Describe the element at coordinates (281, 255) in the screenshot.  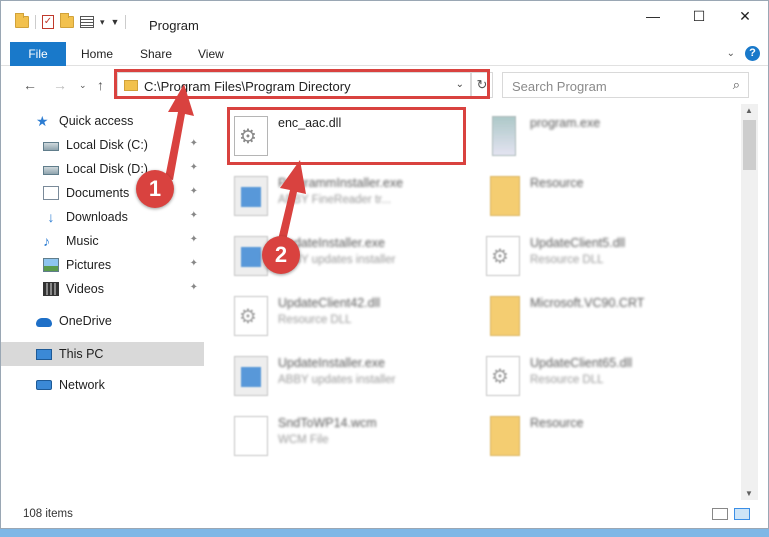
I see `step-badge-2: 2` at that location.